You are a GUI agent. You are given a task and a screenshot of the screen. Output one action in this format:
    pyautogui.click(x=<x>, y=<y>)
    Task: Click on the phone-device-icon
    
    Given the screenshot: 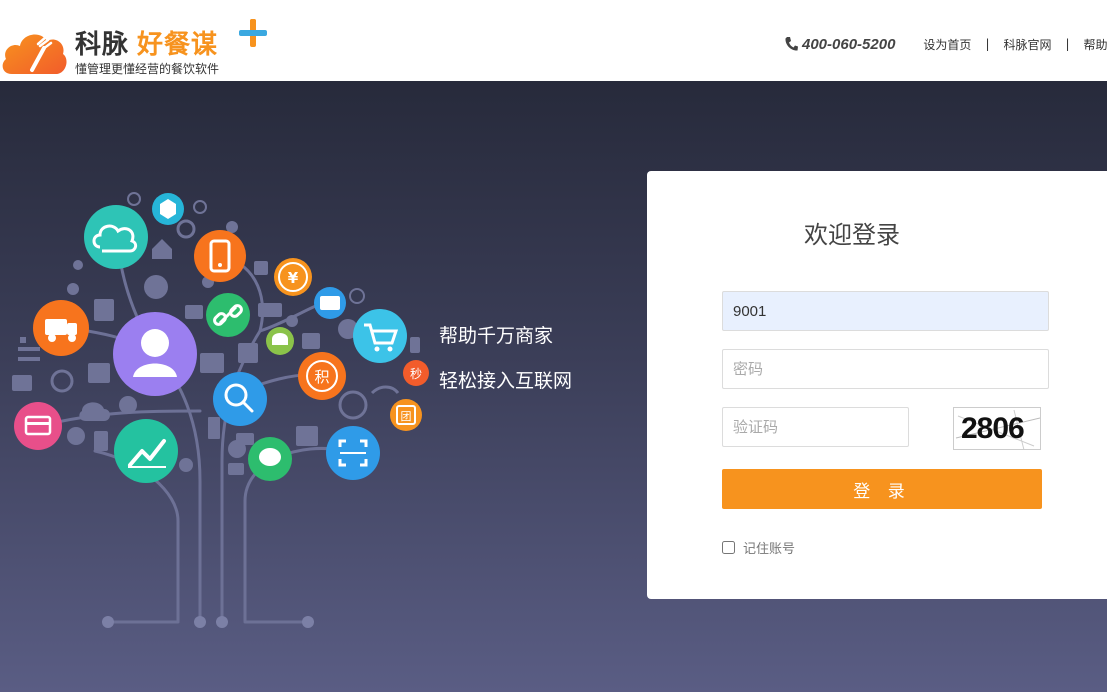 What is the action you would take?
    pyautogui.click(x=220, y=256)
    